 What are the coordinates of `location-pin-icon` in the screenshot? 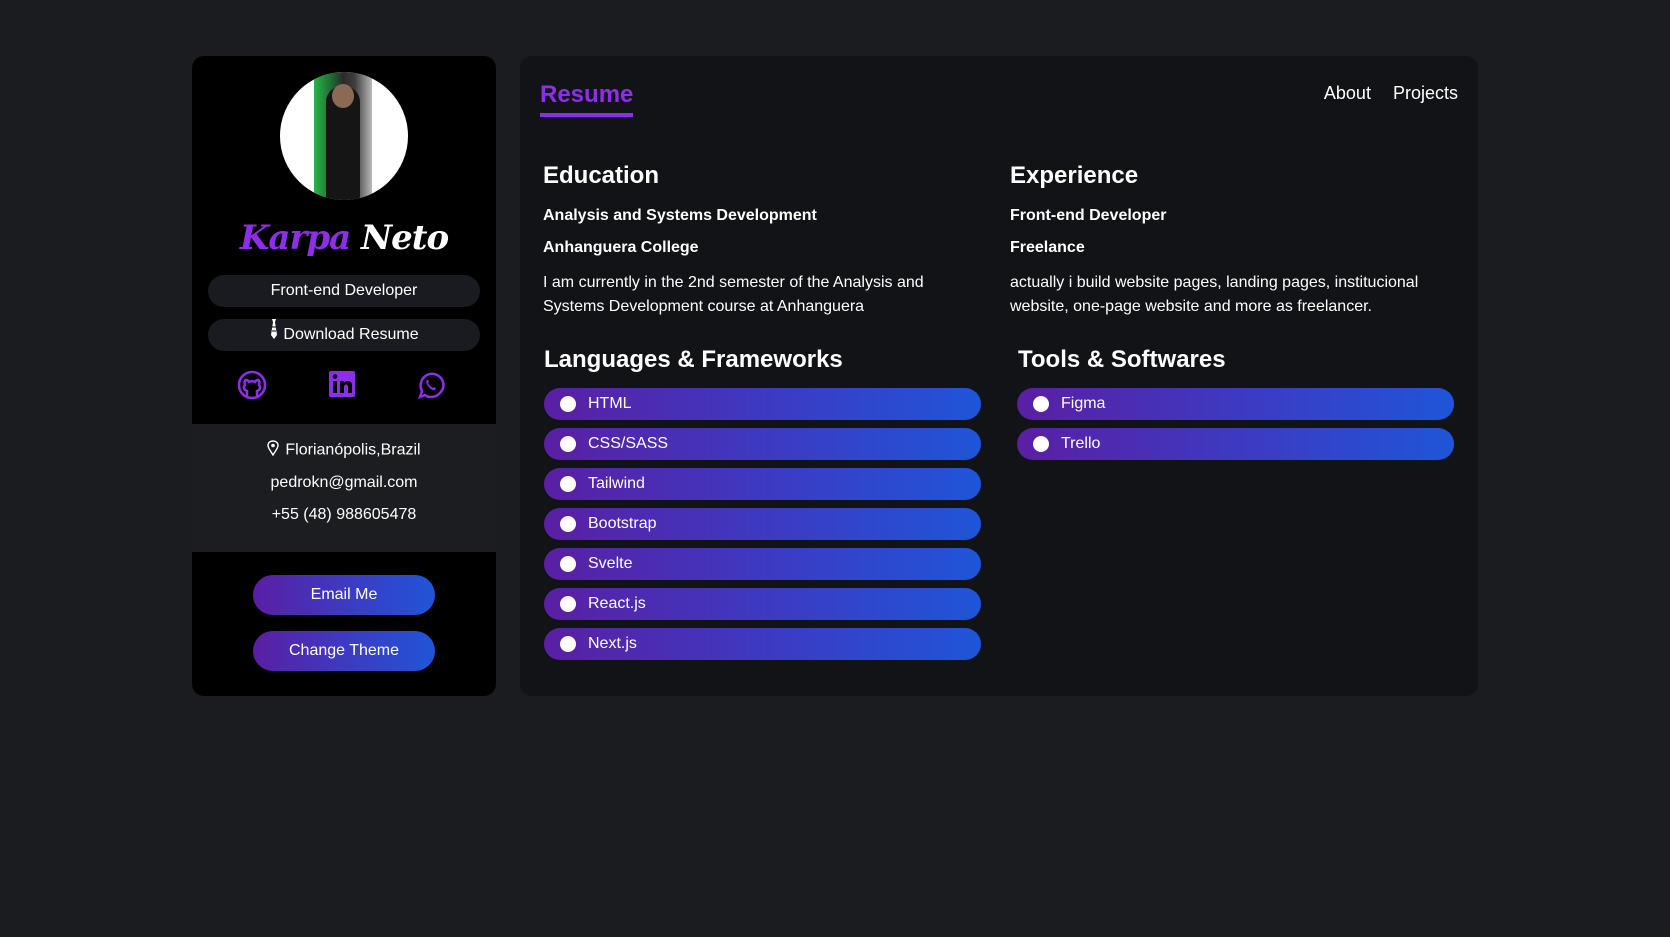 It's located at (273, 450).